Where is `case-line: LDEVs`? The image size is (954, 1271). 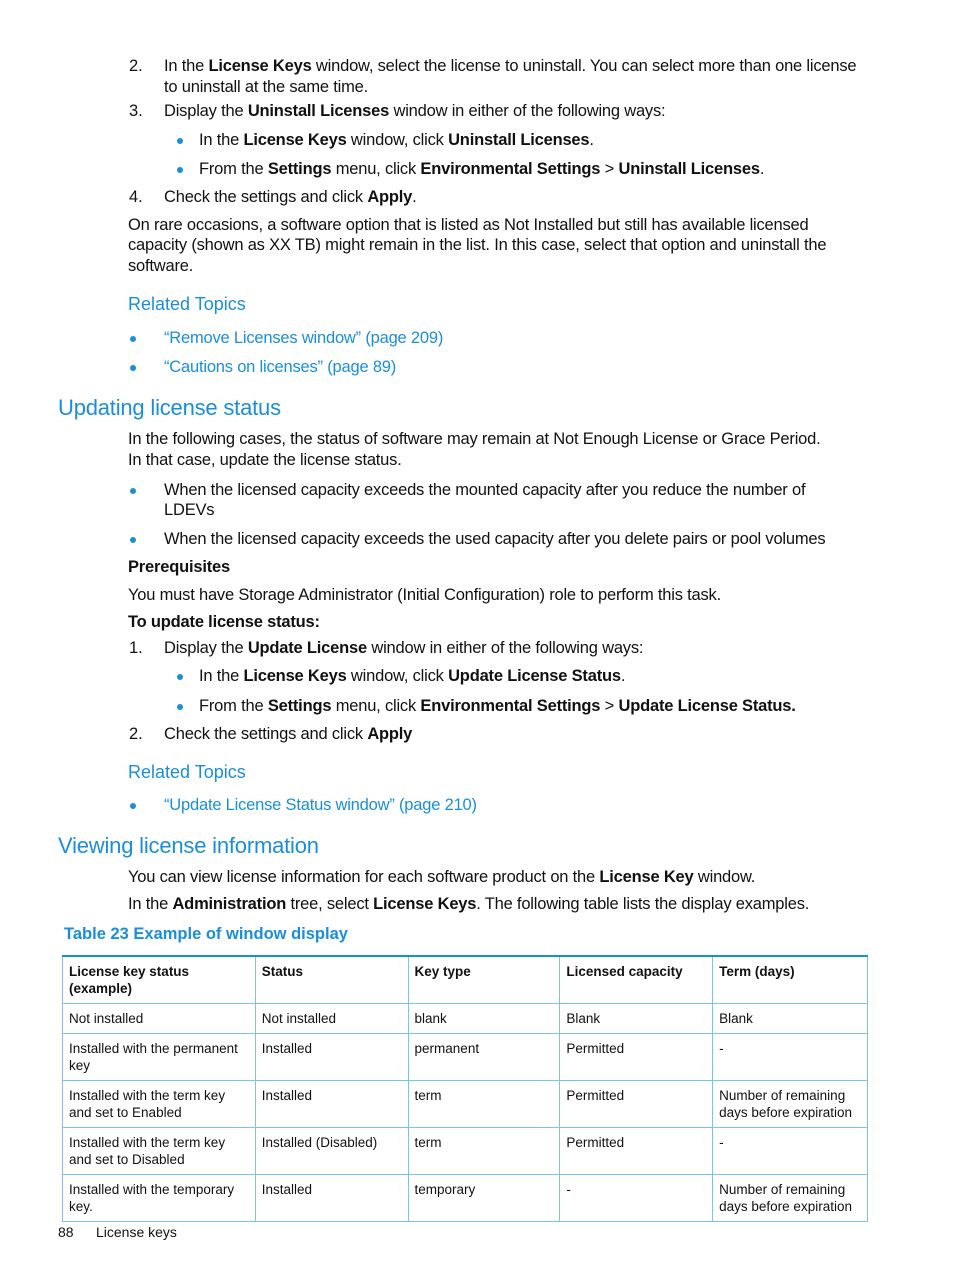 case-line: LDEVs is located at coordinates (189, 510).